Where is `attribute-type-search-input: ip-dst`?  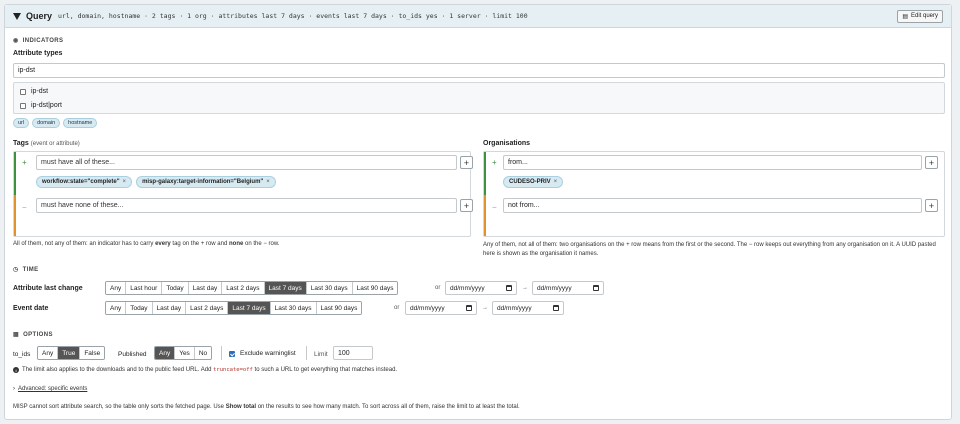 attribute-type-search-input: ip-dst is located at coordinates (479, 70).